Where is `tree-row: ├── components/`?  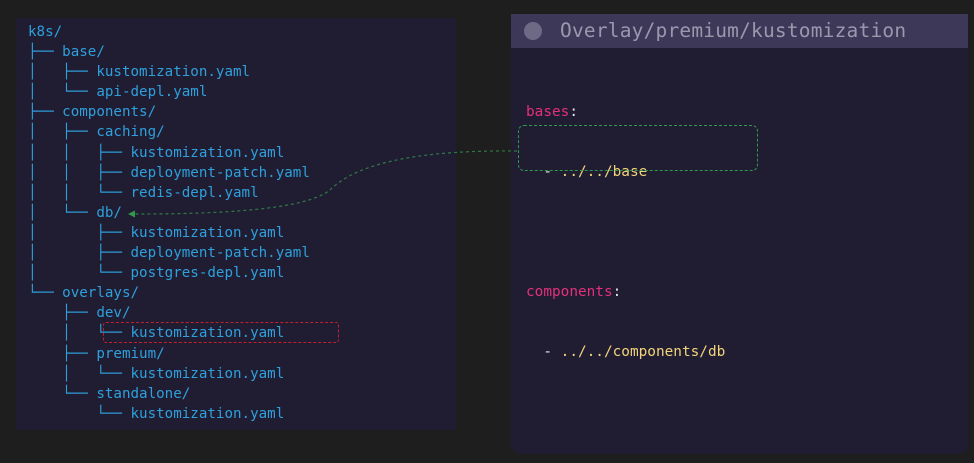
tree-row: ├── components/ is located at coordinates (169, 112).